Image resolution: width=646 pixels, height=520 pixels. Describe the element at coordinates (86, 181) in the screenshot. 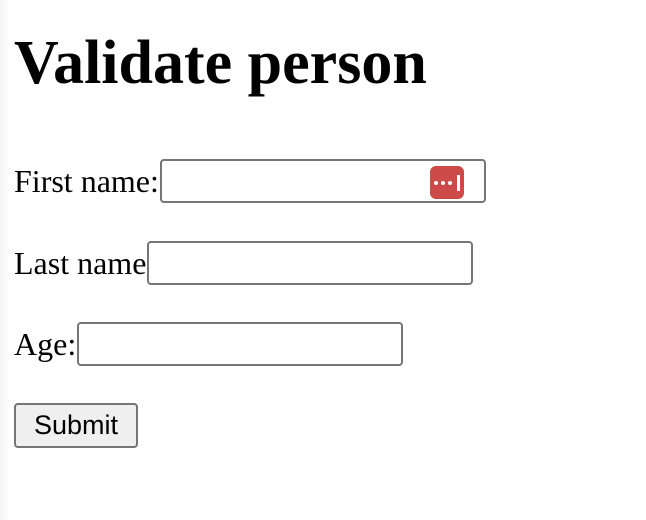

I see `first-name-label: First name:` at that location.